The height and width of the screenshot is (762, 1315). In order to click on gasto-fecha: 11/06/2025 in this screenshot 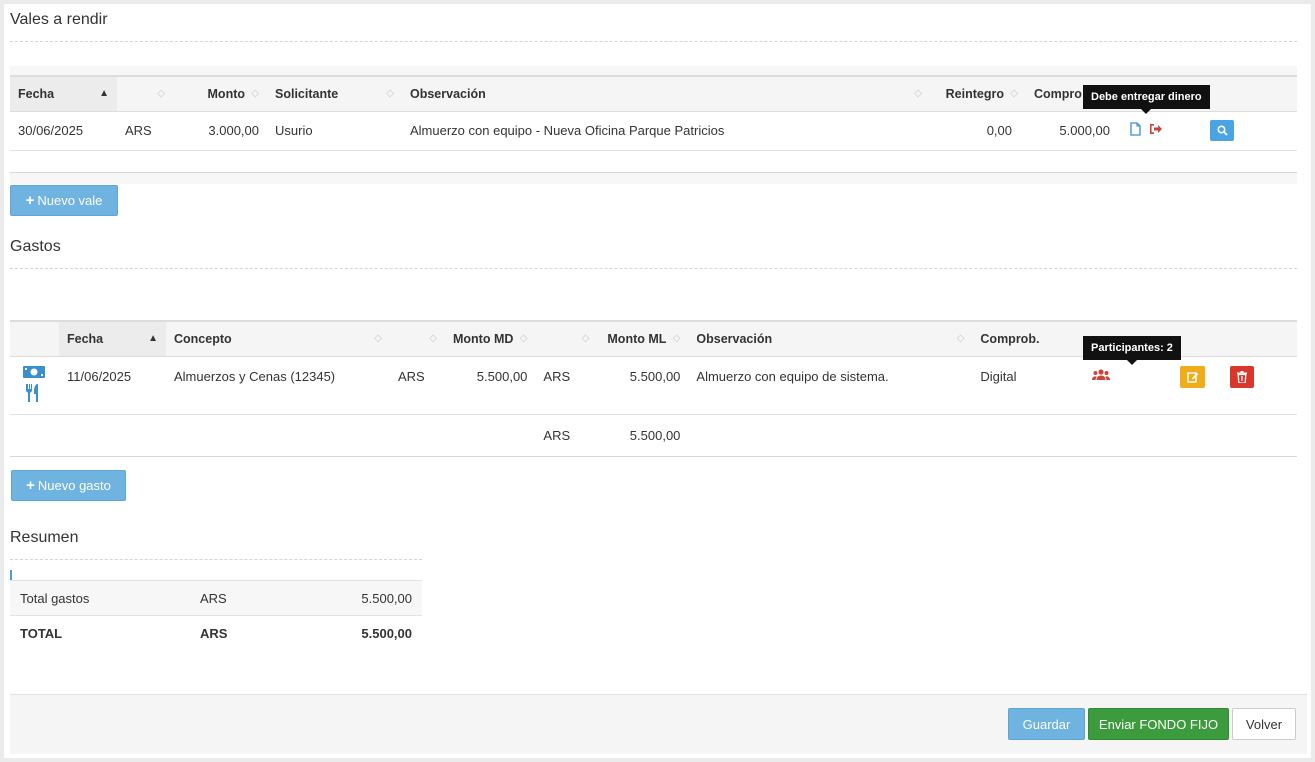, I will do `click(112, 385)`.